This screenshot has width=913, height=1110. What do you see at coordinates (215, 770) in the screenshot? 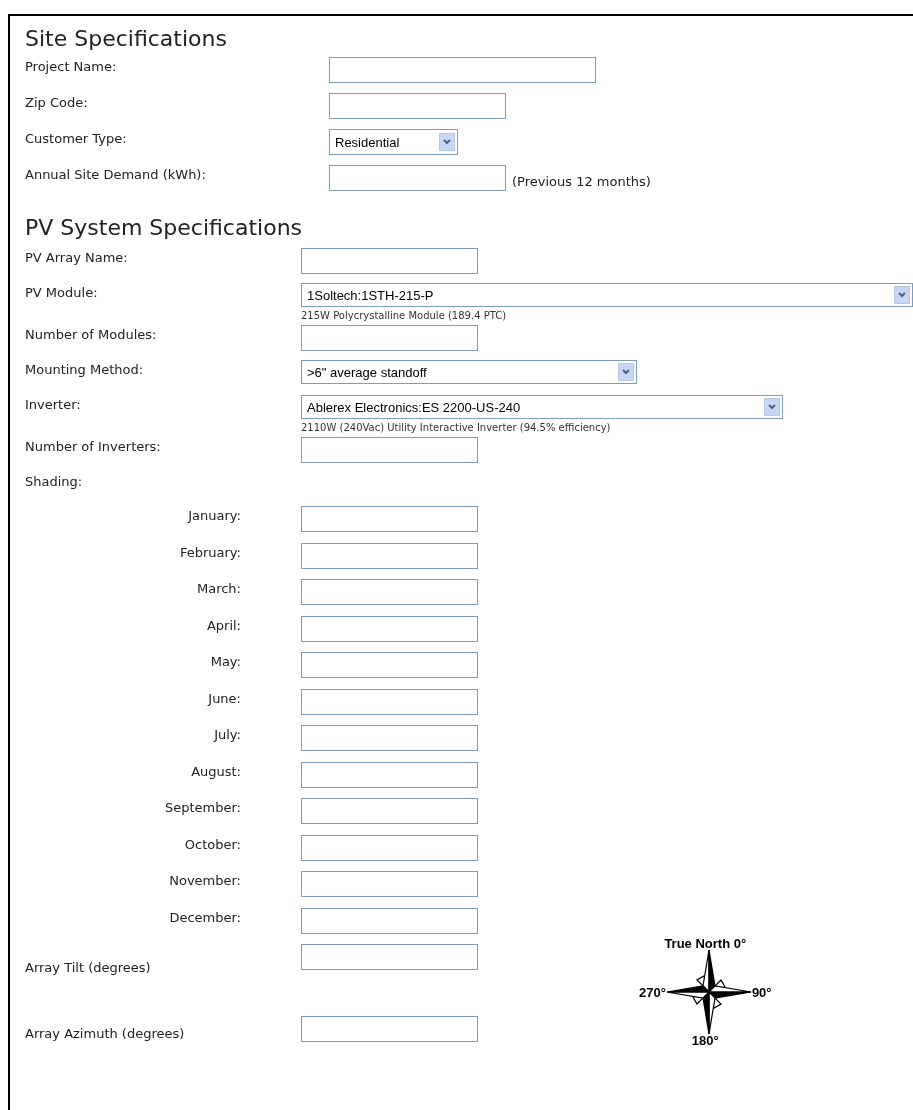
I see `month-label: August:` at bounding box center [215, 770].